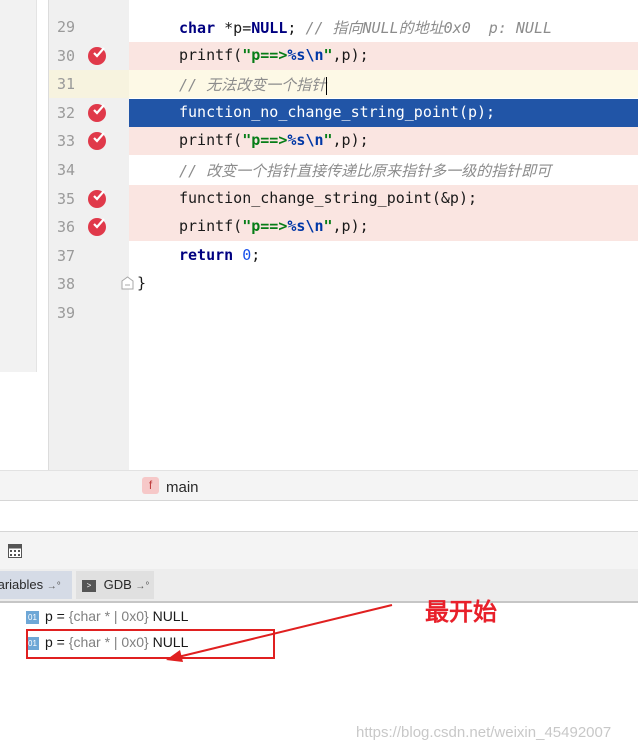 The height and width of the screenshot is (752, 638). Describe the element at coordinates (206, 254) in the screenshot. I see `code-token: return` at that location.